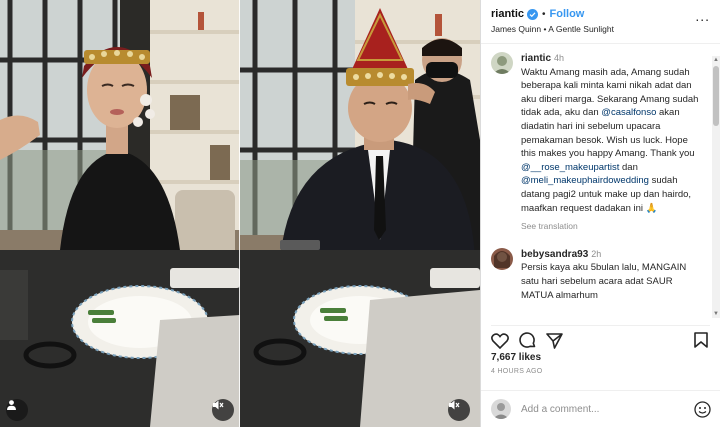  What do you see at coordinates (585, 180) in the screenshot?
I see `mention-link: @meli_makeuphairdowedding` at bounding box center [585, 180].